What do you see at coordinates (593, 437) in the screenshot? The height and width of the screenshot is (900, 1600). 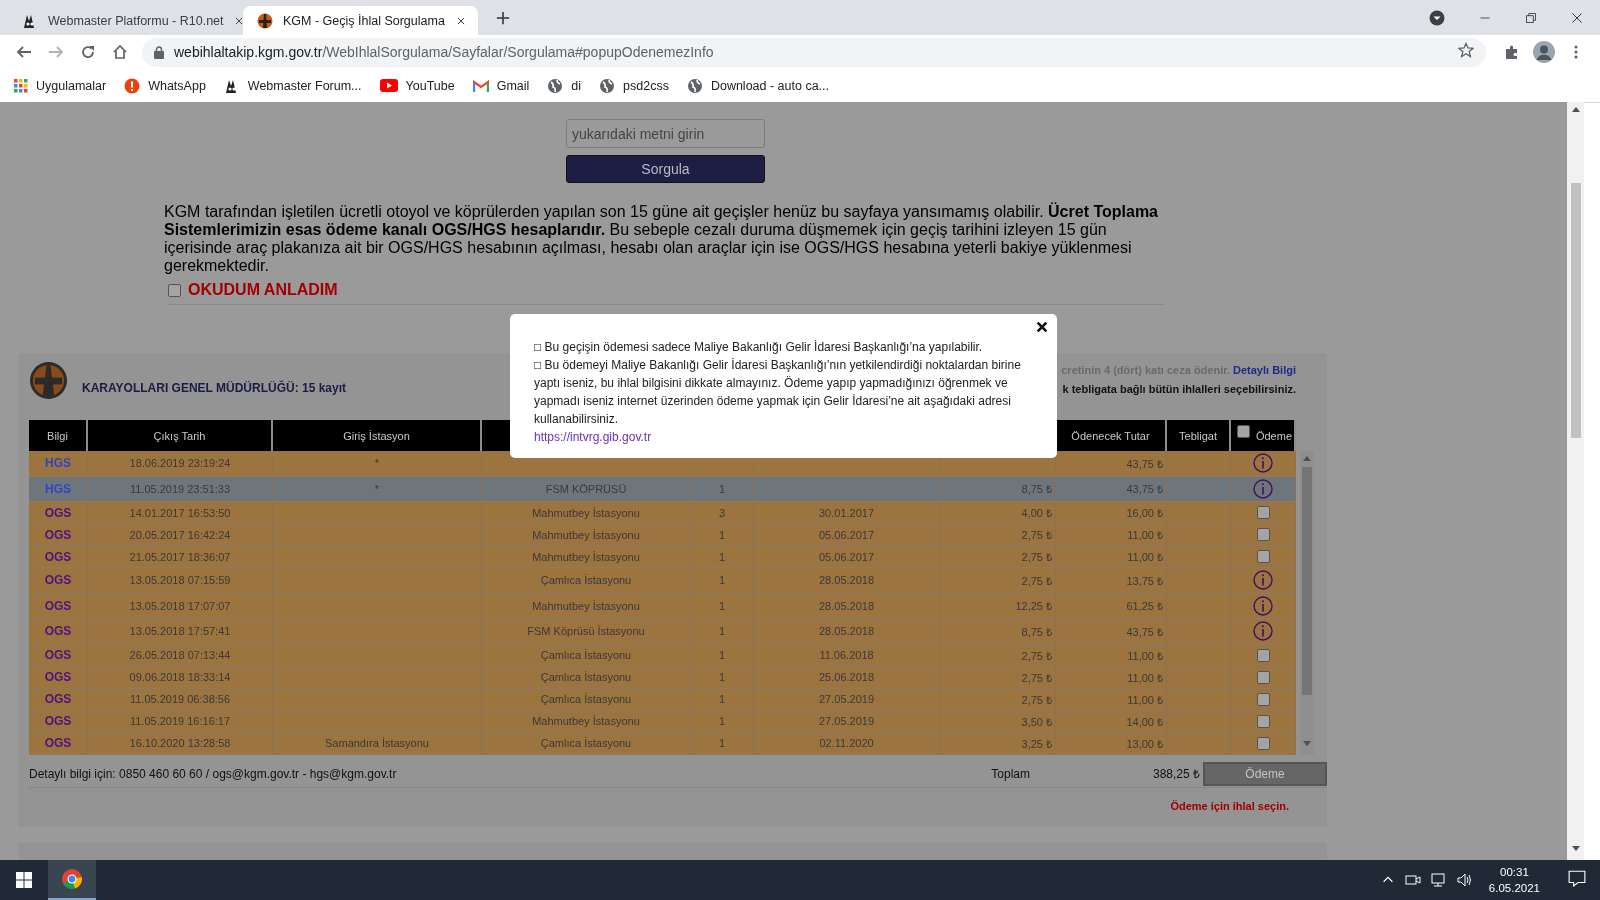 I see `gib-link: https://intvrg.gib.gov.tr` at bounding box center [593, 437].